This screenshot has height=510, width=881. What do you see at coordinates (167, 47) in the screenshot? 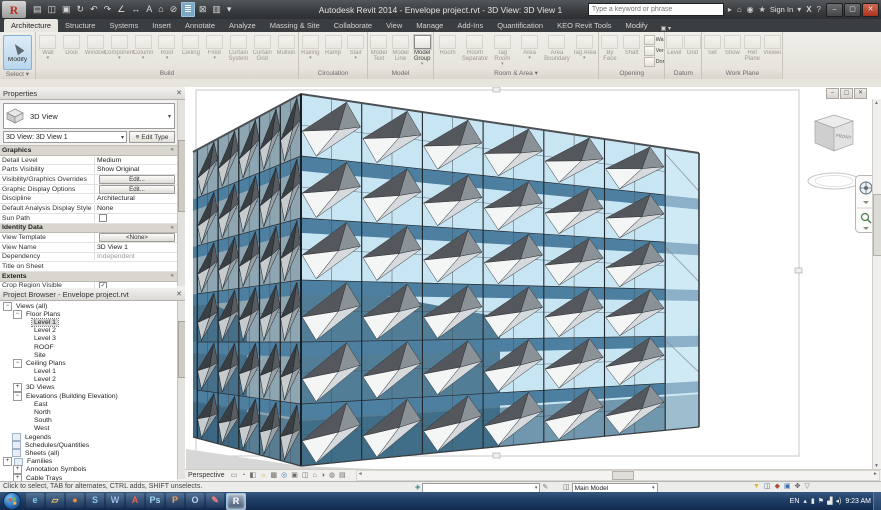
I see `roof-button: Roof ▾` at bounding box center [167, 47].